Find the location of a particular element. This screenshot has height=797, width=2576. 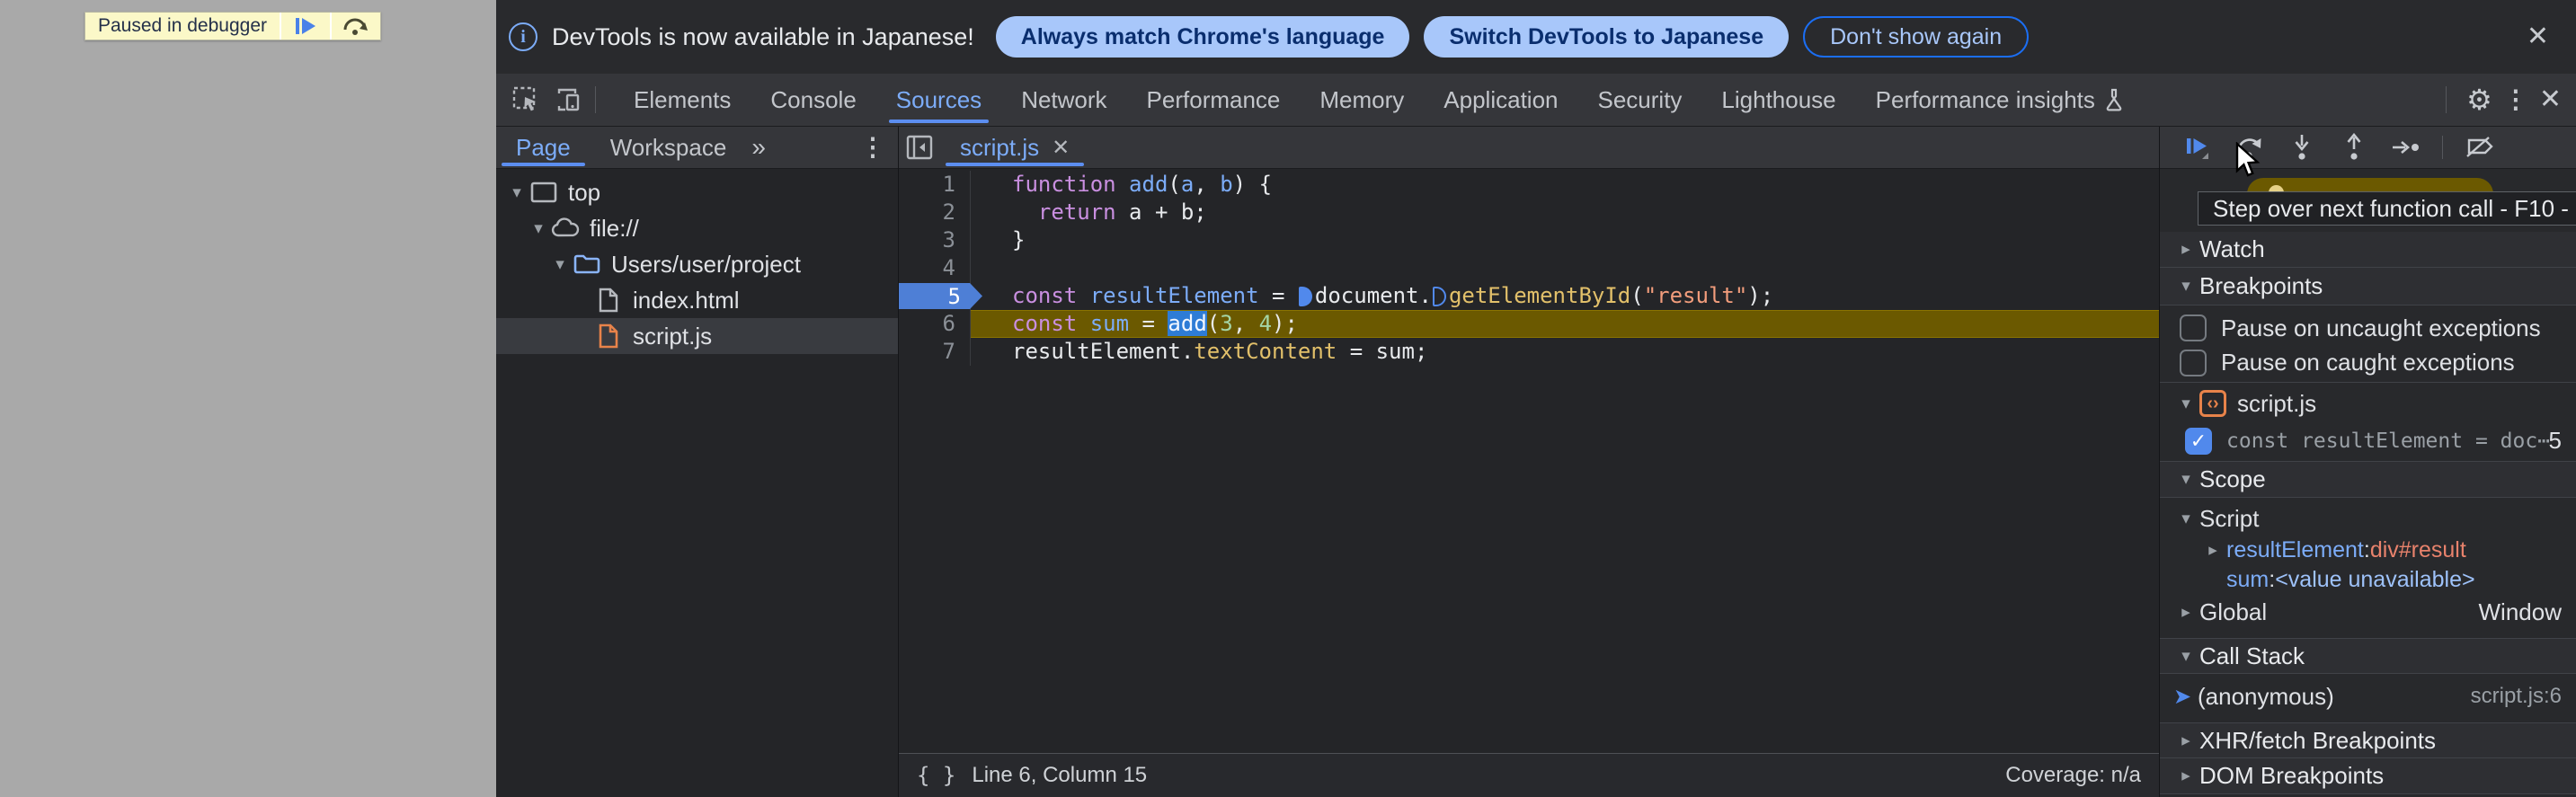

tree-item-project-folder: ▾ Users/user/project is located at coordinates (697, 264).